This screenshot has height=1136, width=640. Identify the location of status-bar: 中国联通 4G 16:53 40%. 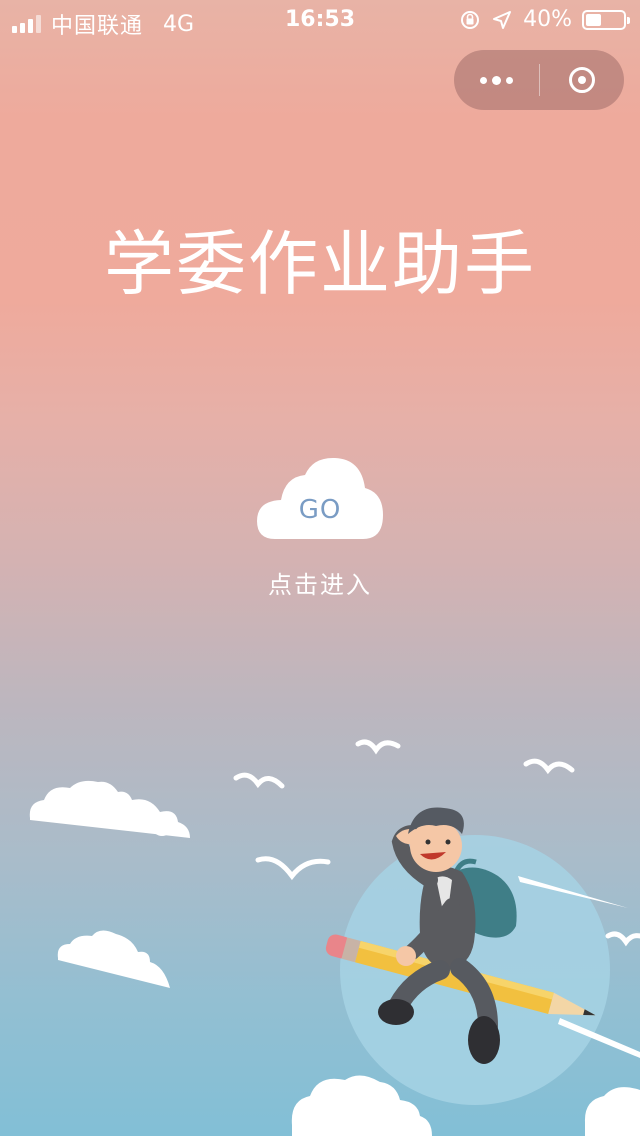
(320, 20).